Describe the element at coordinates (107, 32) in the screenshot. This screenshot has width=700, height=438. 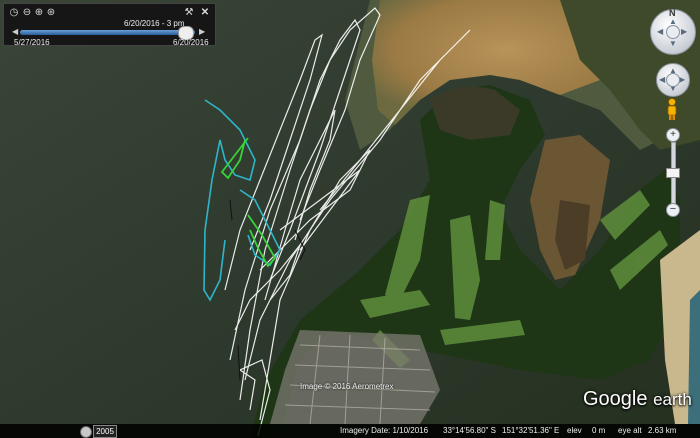
I see `time-slider-track` at that location.